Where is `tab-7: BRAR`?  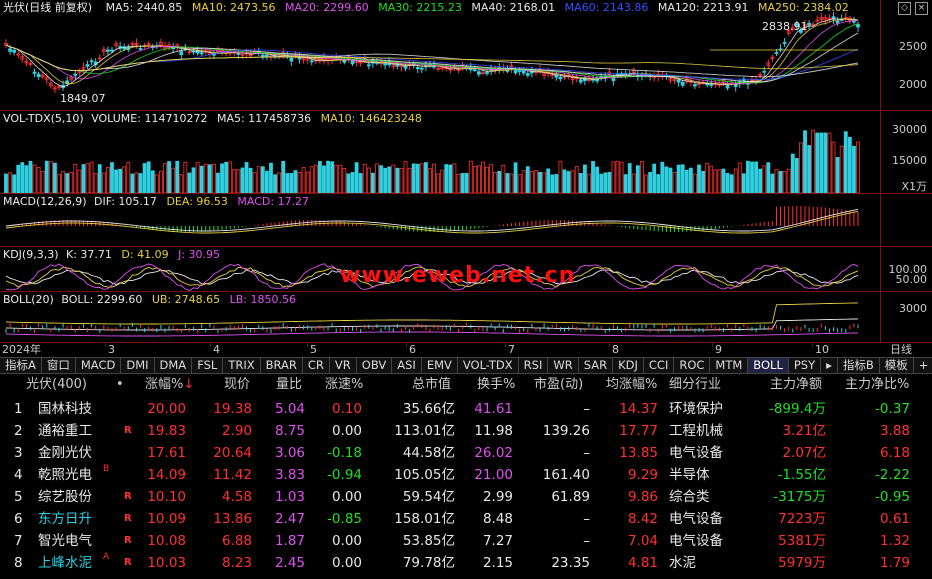
tab-7: BRAR is located at coordinates (282, 365).